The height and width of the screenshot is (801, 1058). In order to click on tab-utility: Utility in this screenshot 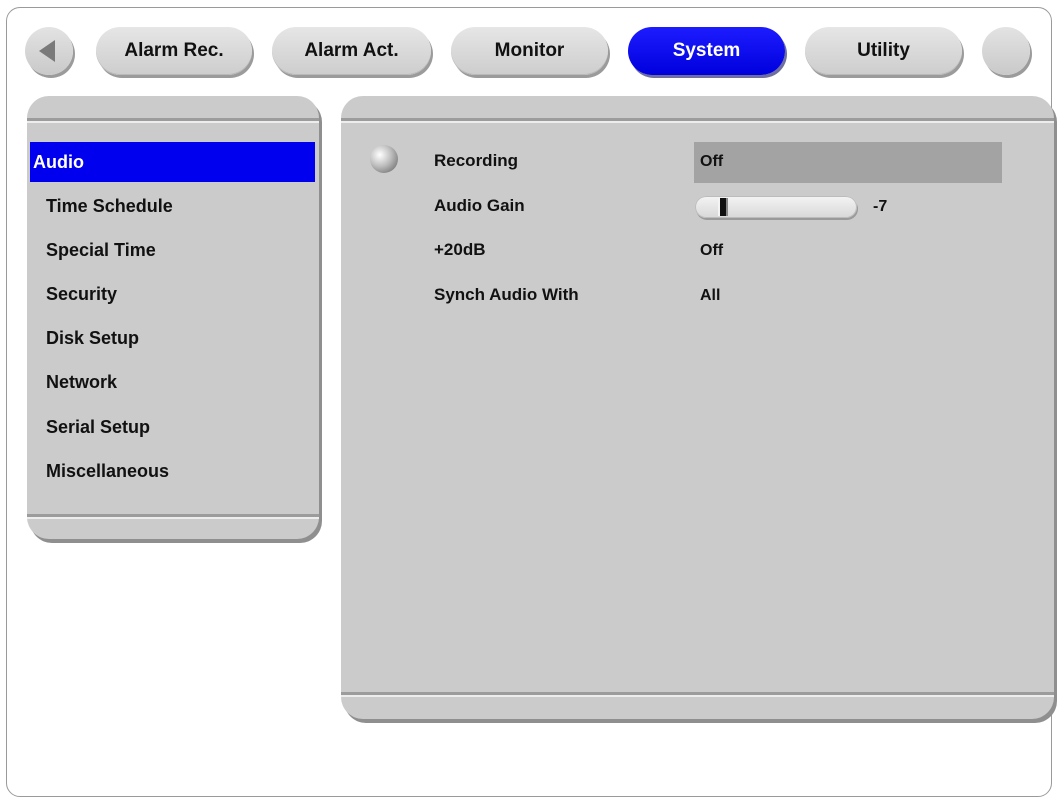, I will do `click(883, 51)`.